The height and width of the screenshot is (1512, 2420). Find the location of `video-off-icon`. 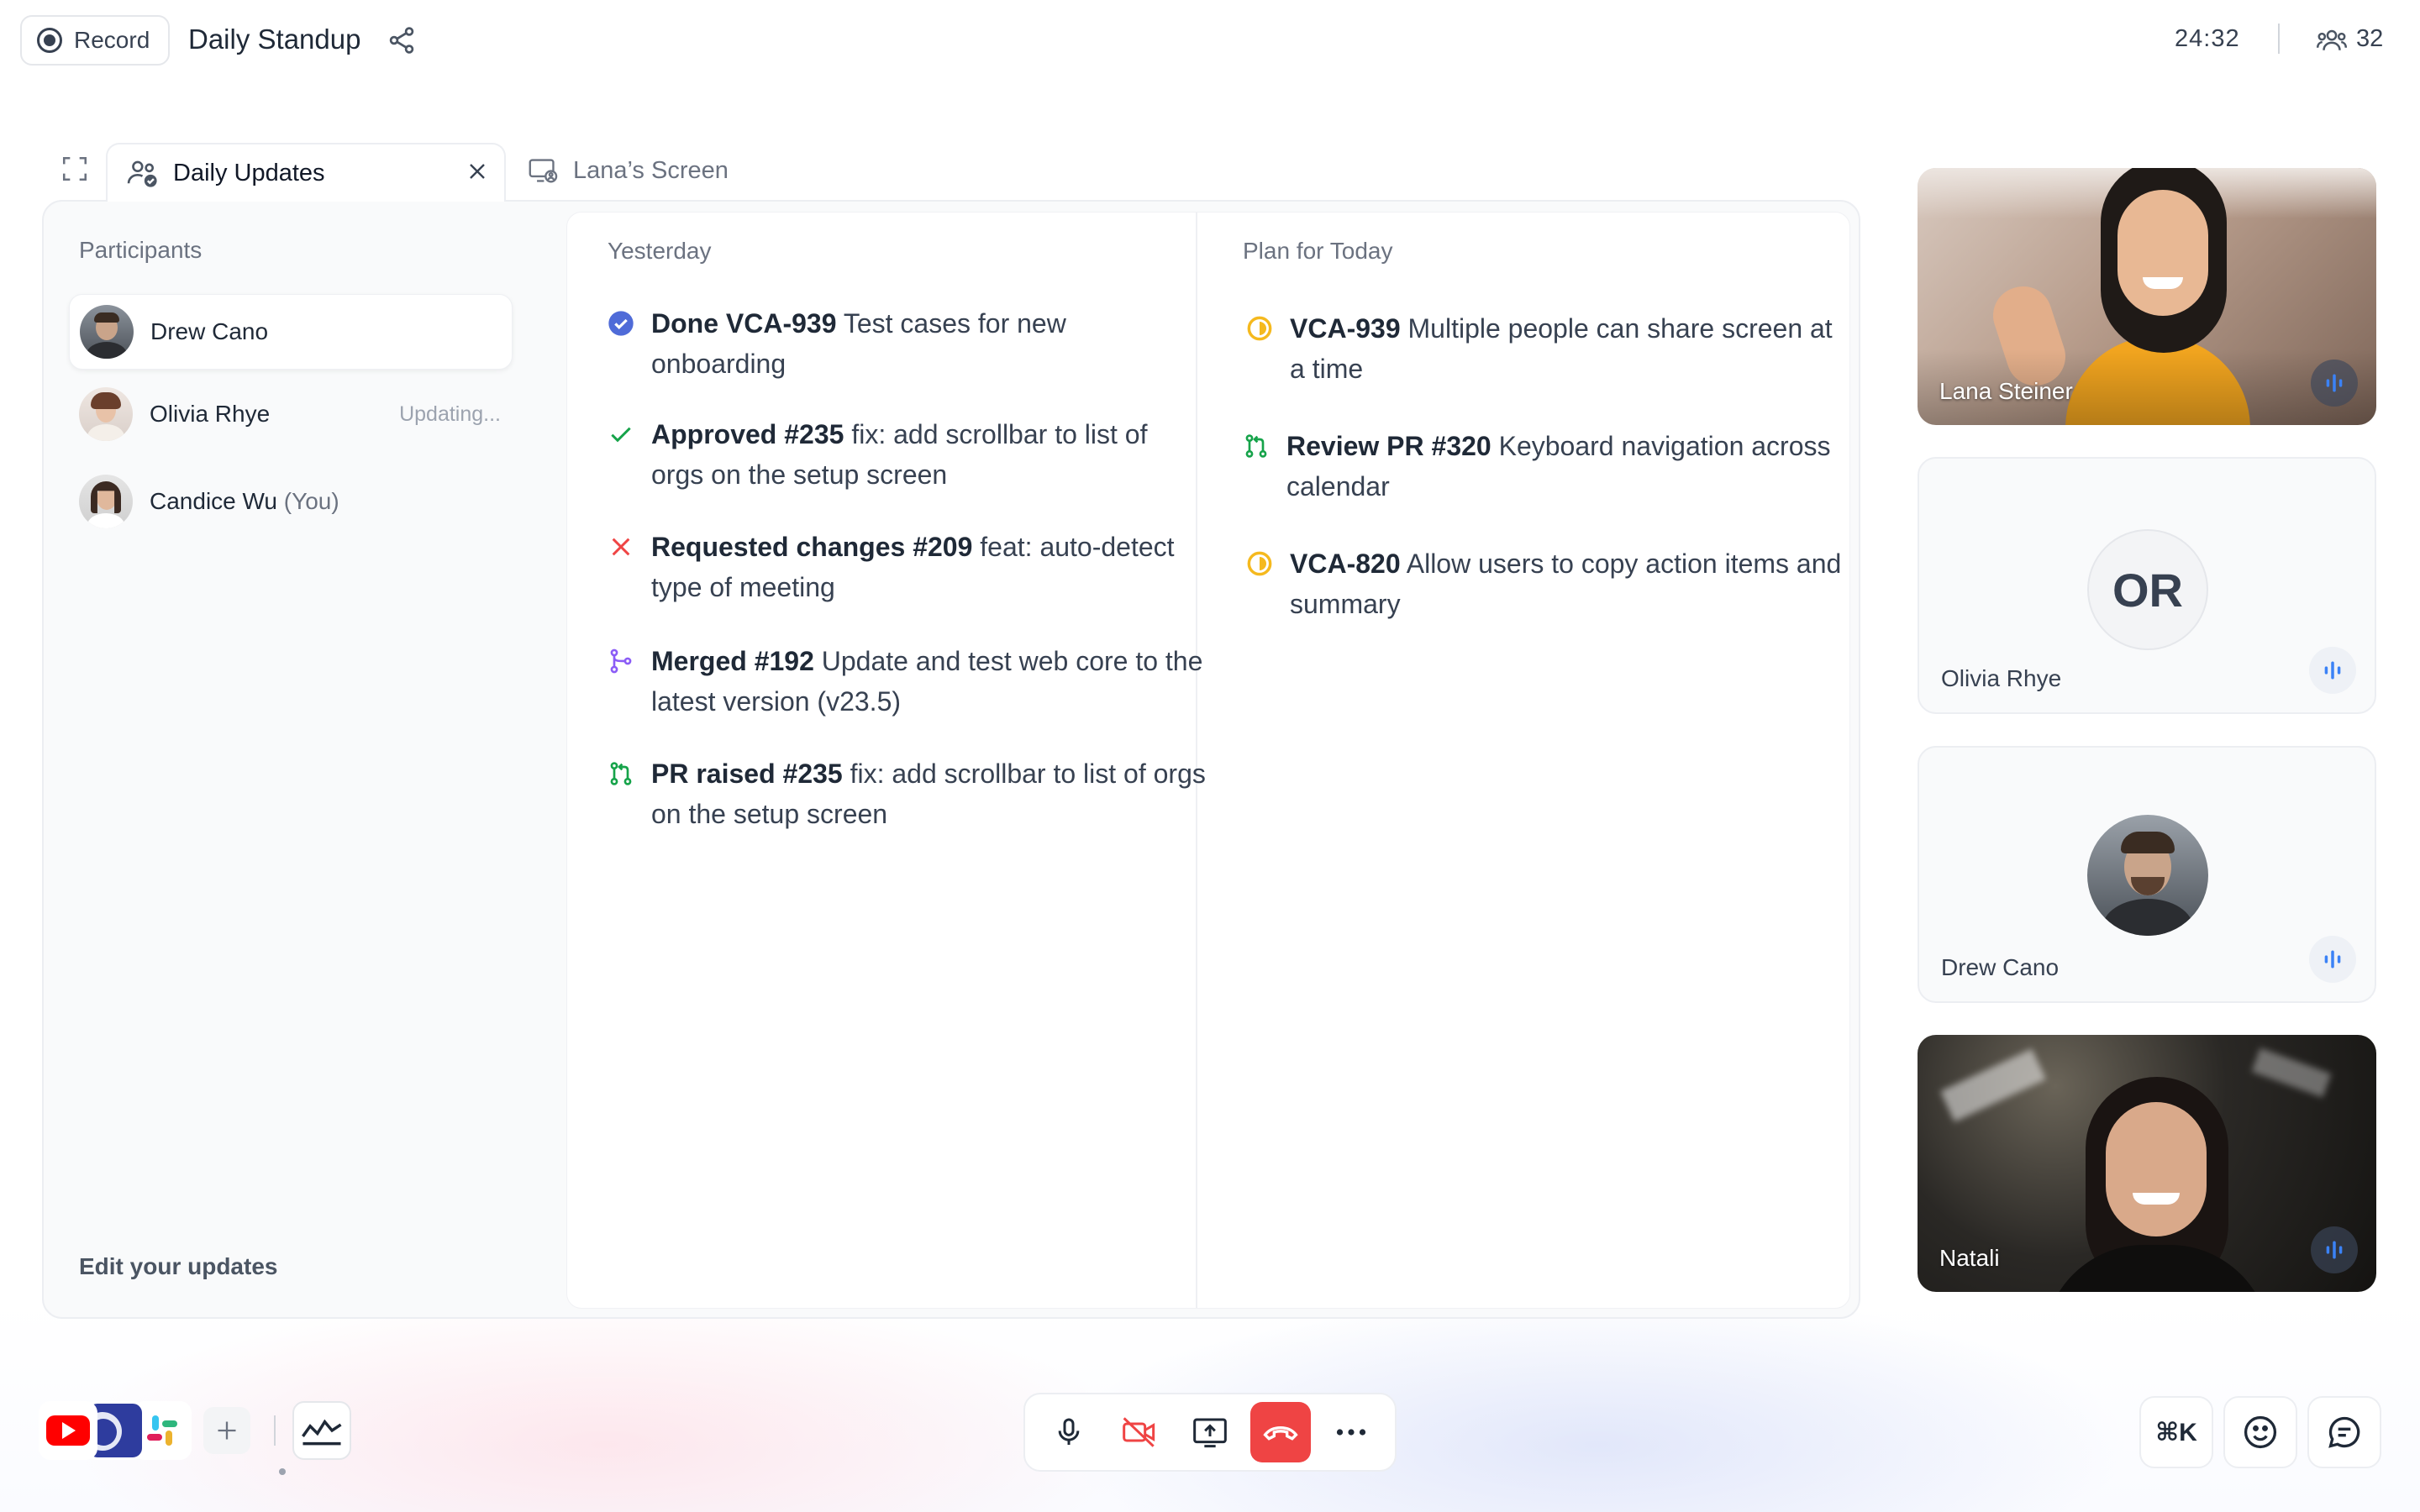

video-off-icon is located at coordinates (1139, 1432).